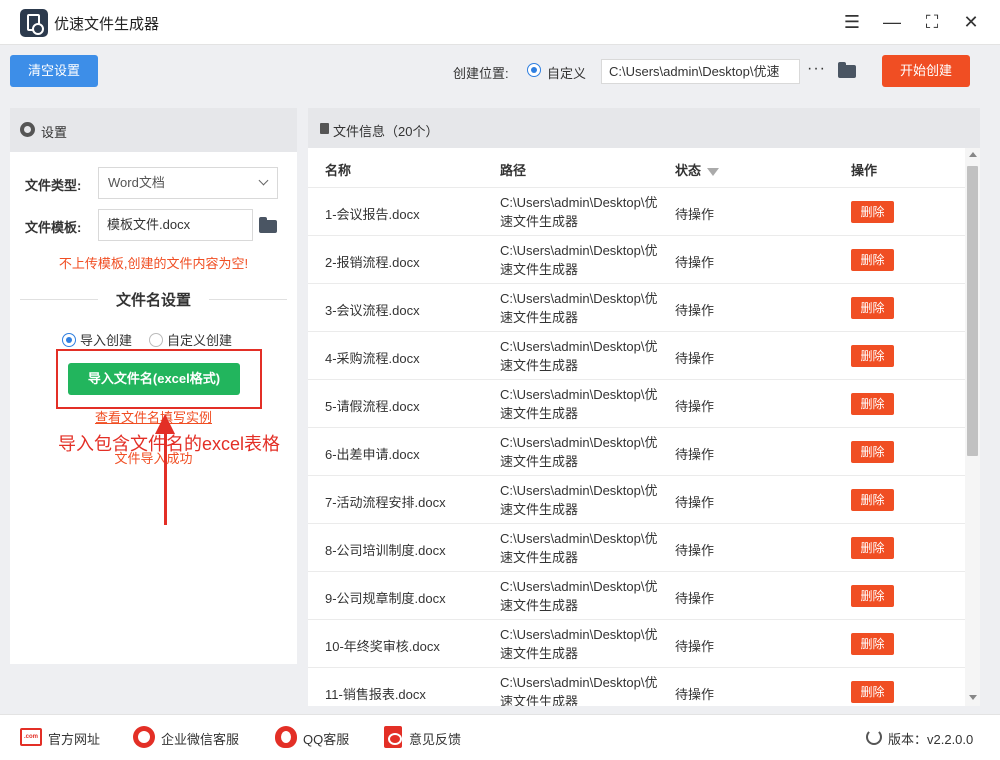 This screenshot has height=760, width=1000. What do you see at coordinates (372, 310) in the screenshot?
I see `file-name-cell: 3-会议流程.docx` at bounding box center [372, 310].